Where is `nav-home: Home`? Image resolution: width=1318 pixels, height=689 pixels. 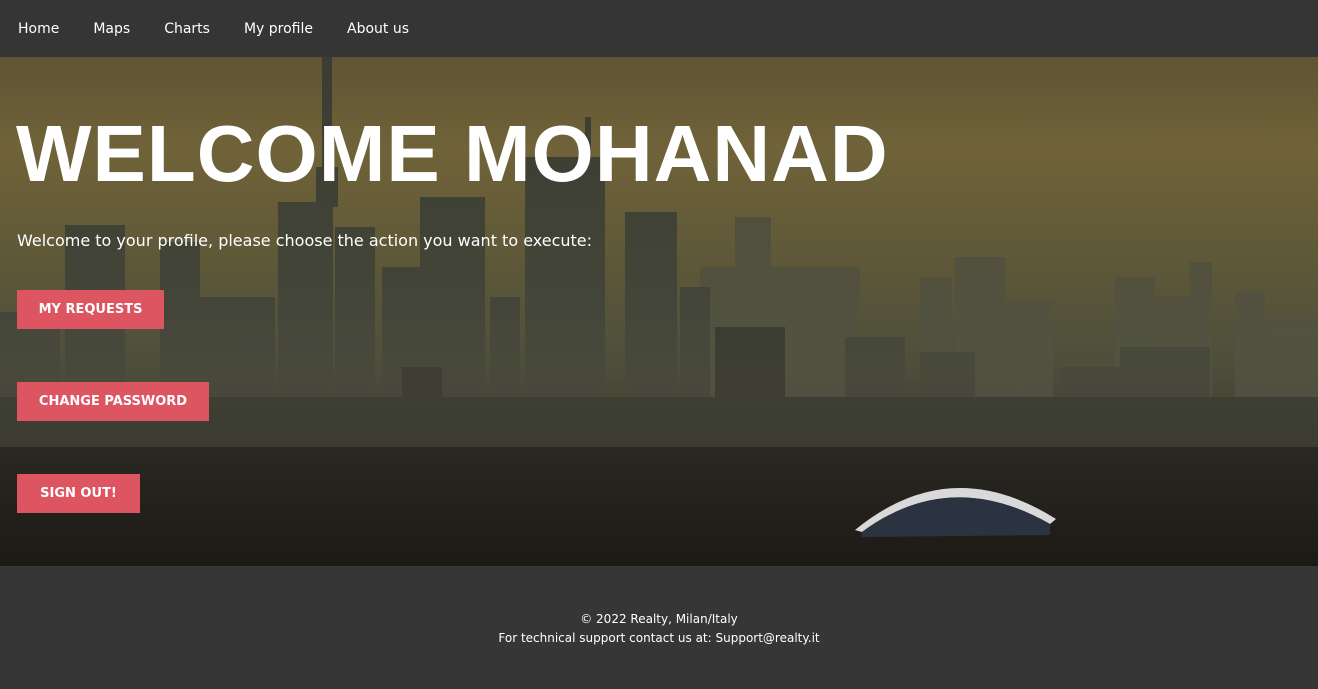 nav-home: Home is located at coordinates (38, 29).